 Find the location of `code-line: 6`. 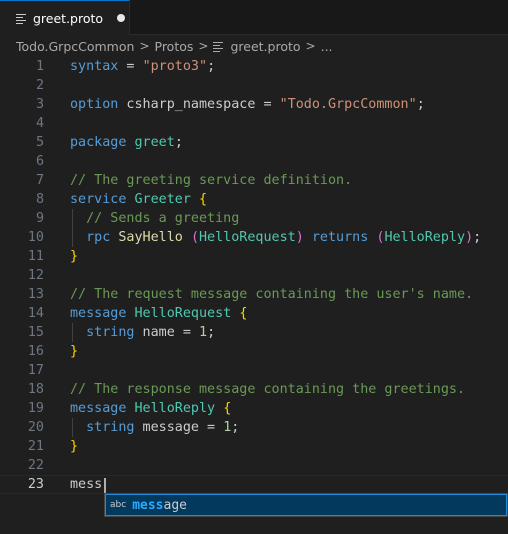

code-line: 6 is located at coordinates (254, 161).